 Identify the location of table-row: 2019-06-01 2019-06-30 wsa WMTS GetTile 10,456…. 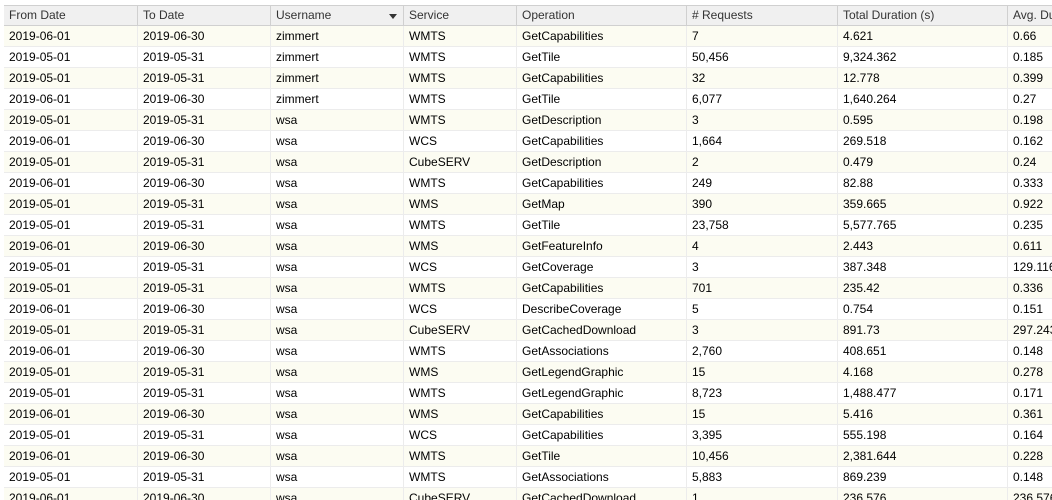
(528, 456).